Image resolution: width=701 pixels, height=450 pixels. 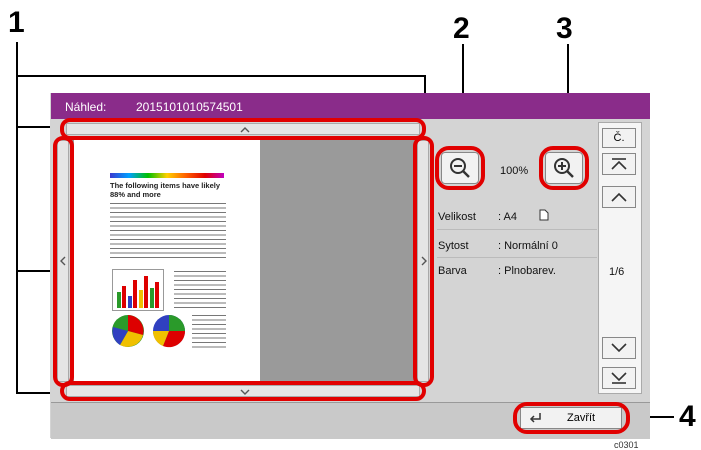 I want to click on page-up-button, so click(x=619, y=197).